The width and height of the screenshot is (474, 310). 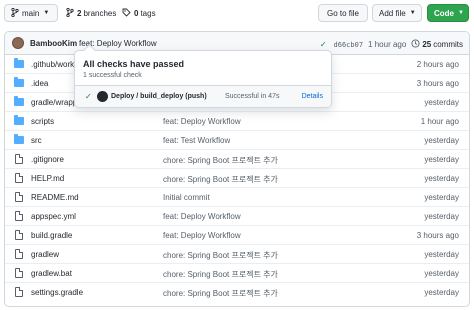 What do you see at coordinates (237, 197) in the screenshot?
I see `table-row: README.md Initial commit yesterday` at bounding box center [237, 197].